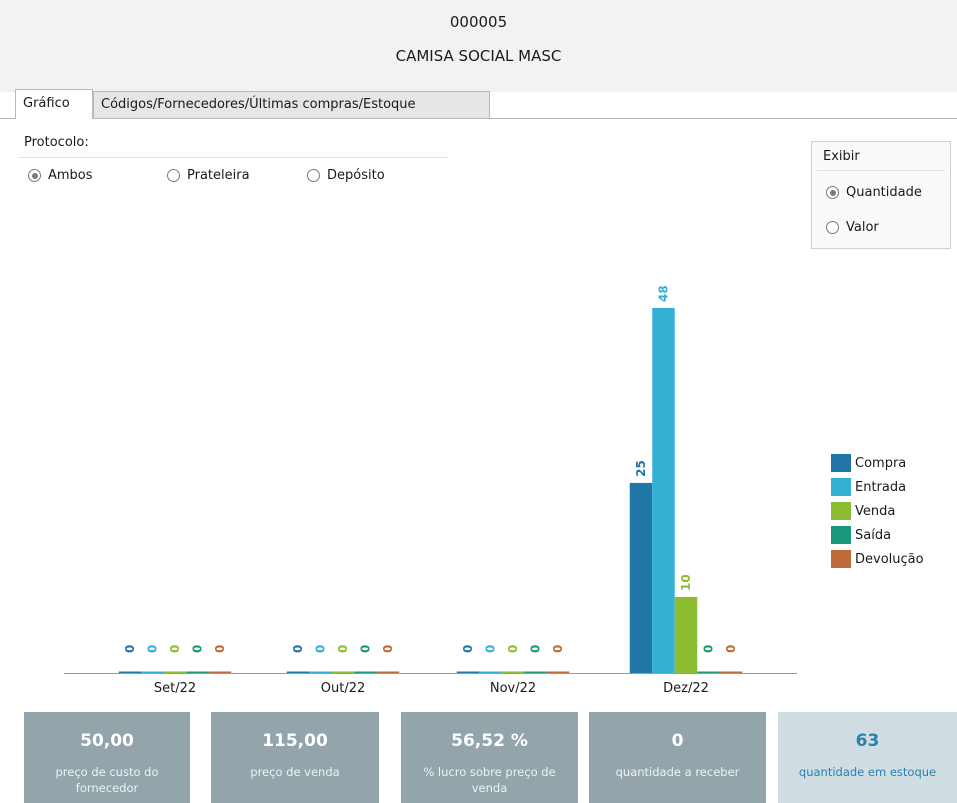  What do you see at coordinates (343, 649) in the screenshot?
I see `data-label-venda-1: 0` at bounding box center [343, 649].